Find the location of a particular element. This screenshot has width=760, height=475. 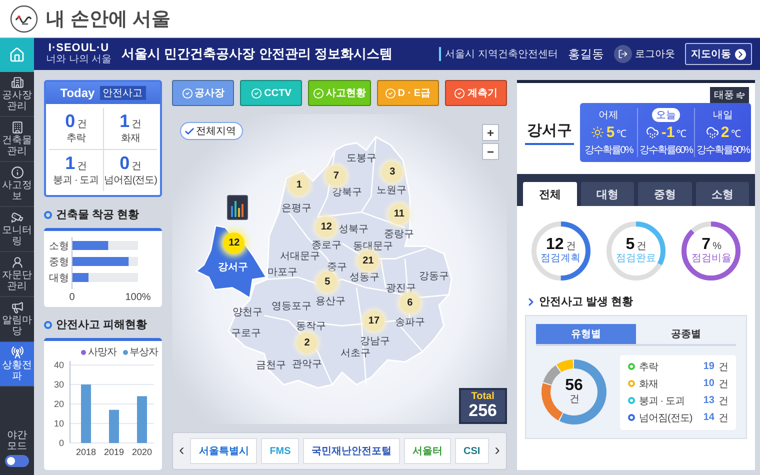

temperature: 2 is located at coordinates (725, 132).